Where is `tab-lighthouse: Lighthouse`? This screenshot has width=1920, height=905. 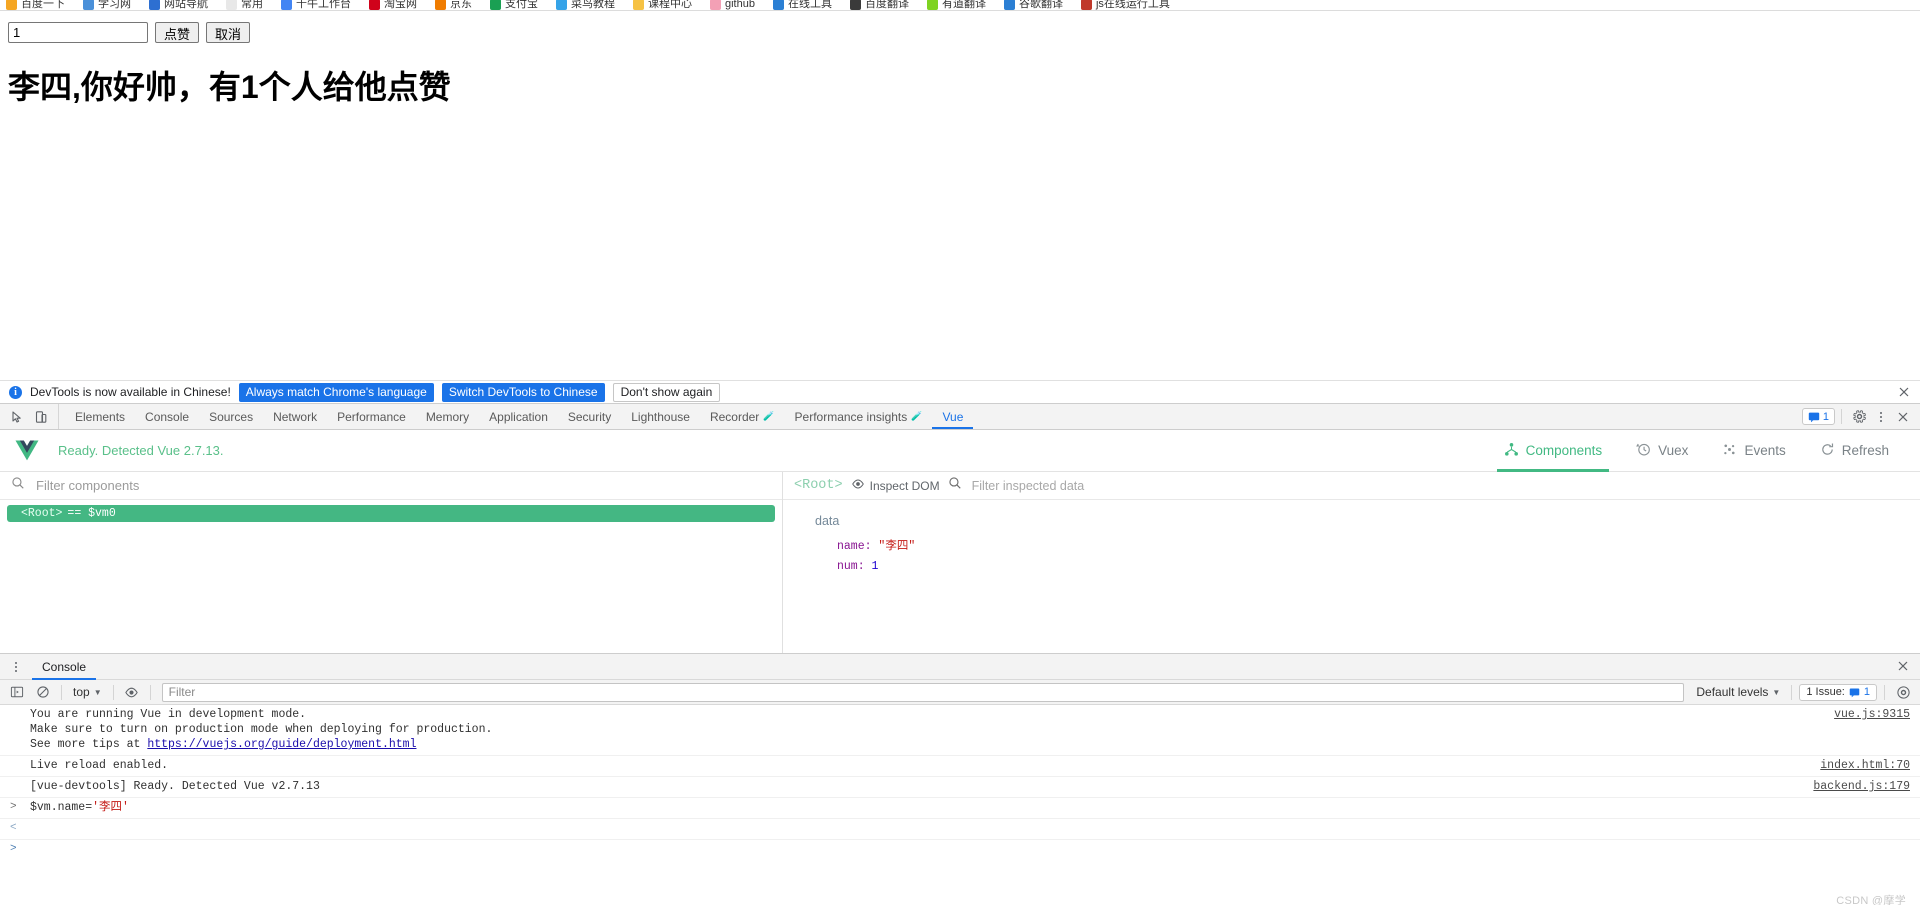 tab-lighthouse: Lighthouse is located at coordinates (660, 416).